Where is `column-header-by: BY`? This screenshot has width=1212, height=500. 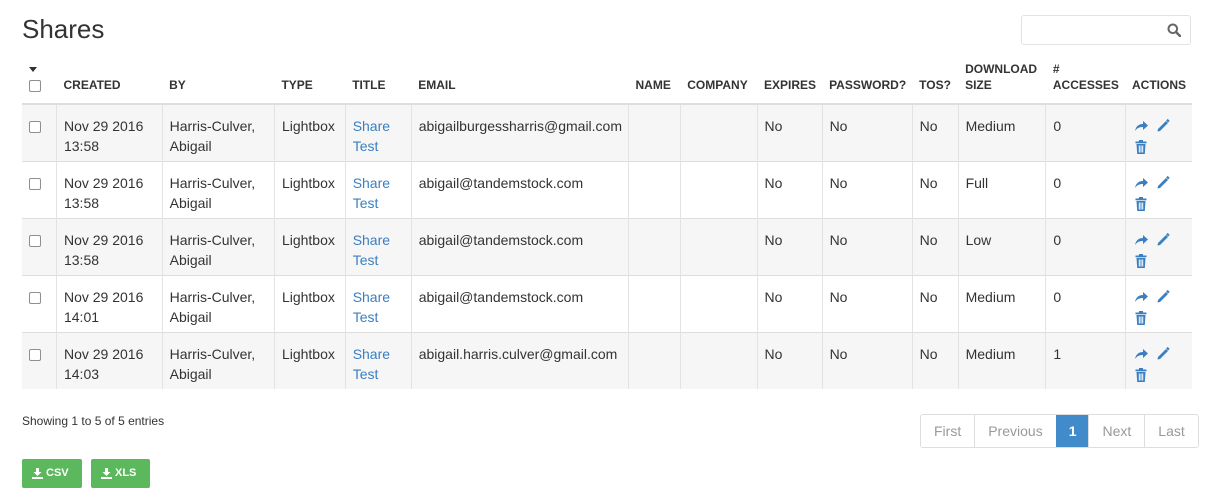 column-header-by: BY is located at coordinates (218, 82).